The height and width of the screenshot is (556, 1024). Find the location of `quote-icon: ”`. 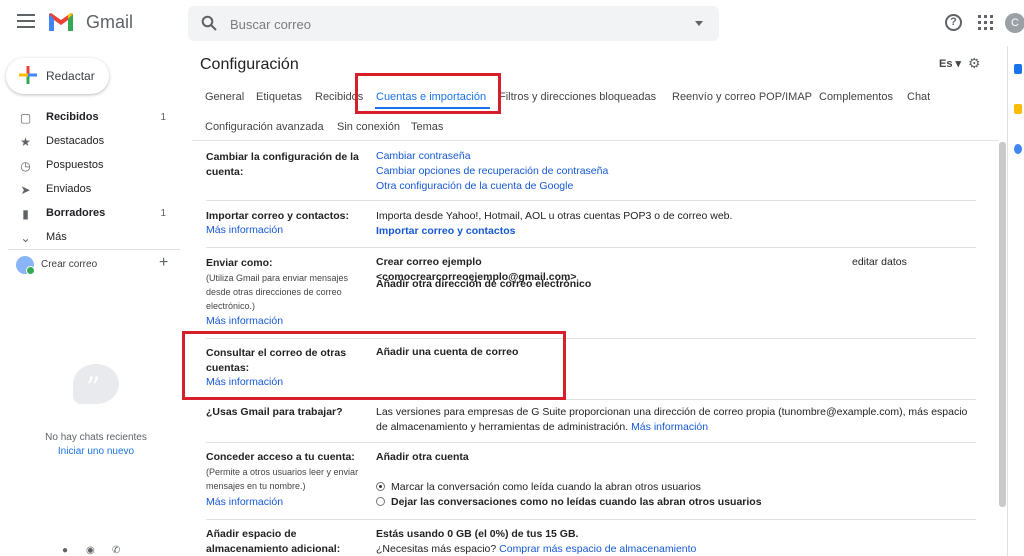

quote-icon: ” is located at coordinates (93, 387).